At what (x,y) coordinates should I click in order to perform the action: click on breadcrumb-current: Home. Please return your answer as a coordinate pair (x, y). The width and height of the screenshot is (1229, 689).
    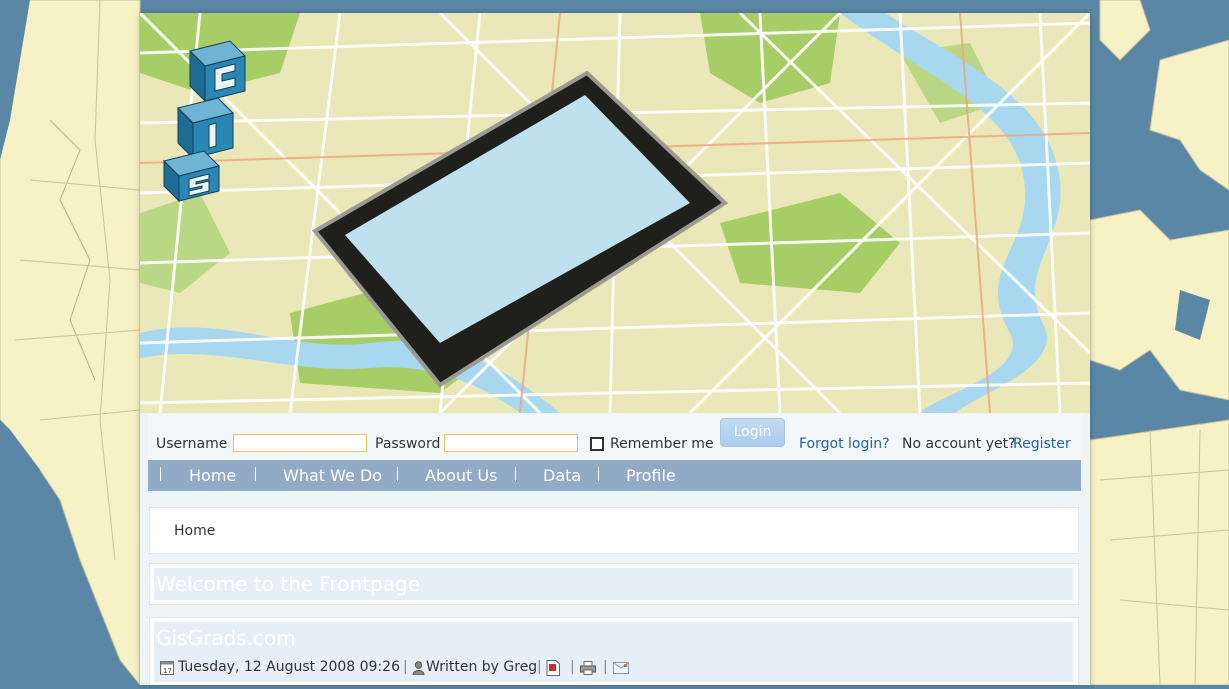
    Looking at the image, I should click on (195, 531).